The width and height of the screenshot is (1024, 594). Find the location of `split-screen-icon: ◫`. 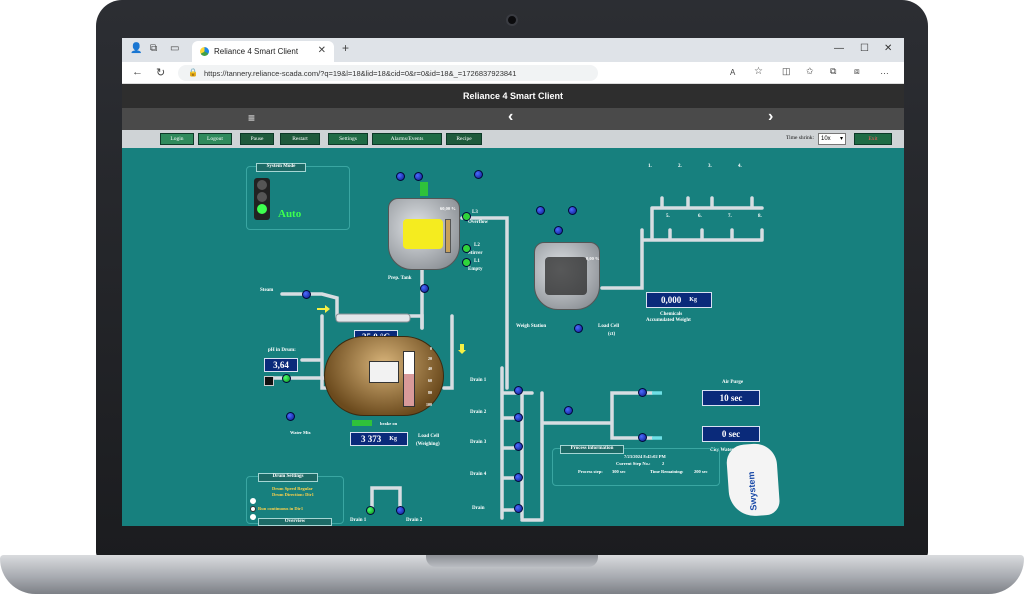

split-screen-icon: ◫ is located at coordinates (786, 71).